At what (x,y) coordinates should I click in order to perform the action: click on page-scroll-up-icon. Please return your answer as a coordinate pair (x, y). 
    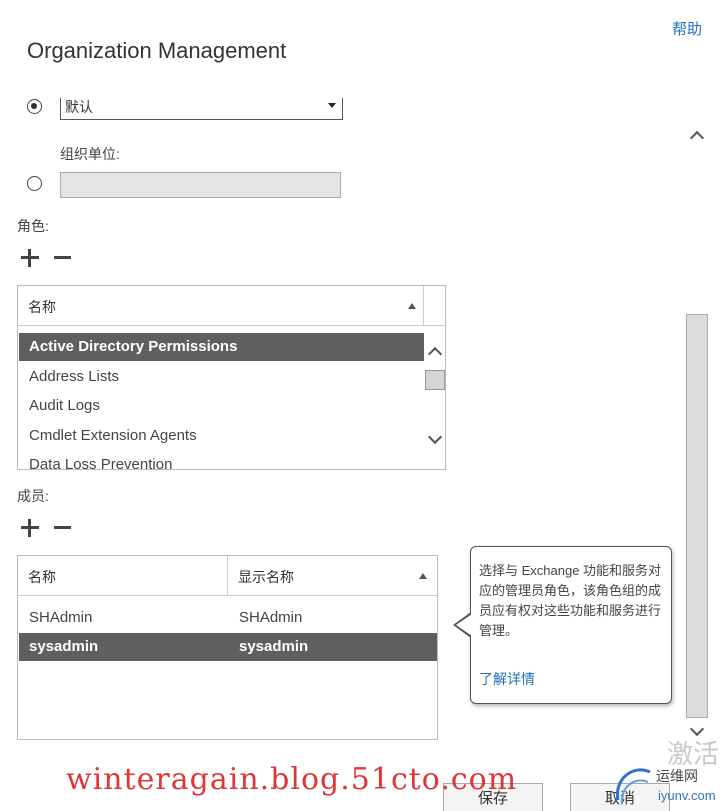
    Looking at the image, I should click on (697, 138).